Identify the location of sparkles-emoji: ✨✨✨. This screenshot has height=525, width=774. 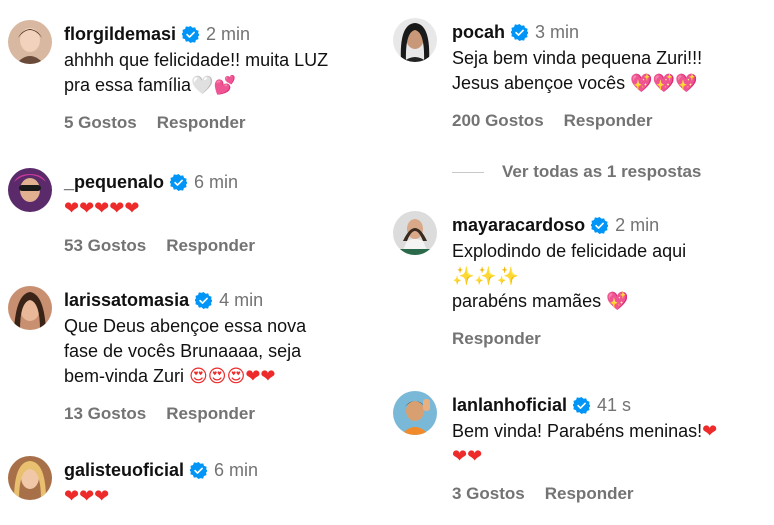
(486, 276).